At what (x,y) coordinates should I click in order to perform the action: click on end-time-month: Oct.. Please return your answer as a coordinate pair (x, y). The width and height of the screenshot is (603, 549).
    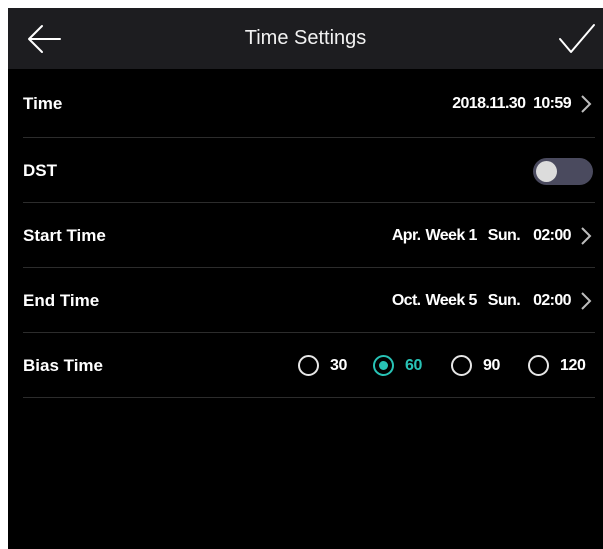
    Looking at the image, I should click on (406, 300).